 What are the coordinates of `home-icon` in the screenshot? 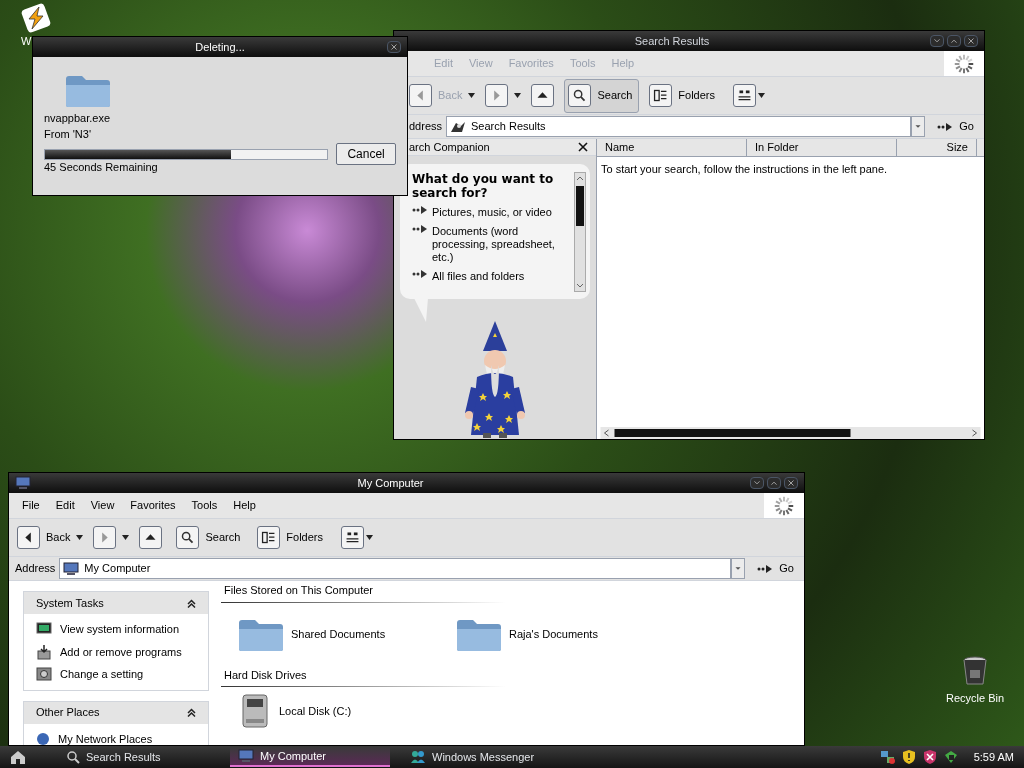 It's located at (18, 757).